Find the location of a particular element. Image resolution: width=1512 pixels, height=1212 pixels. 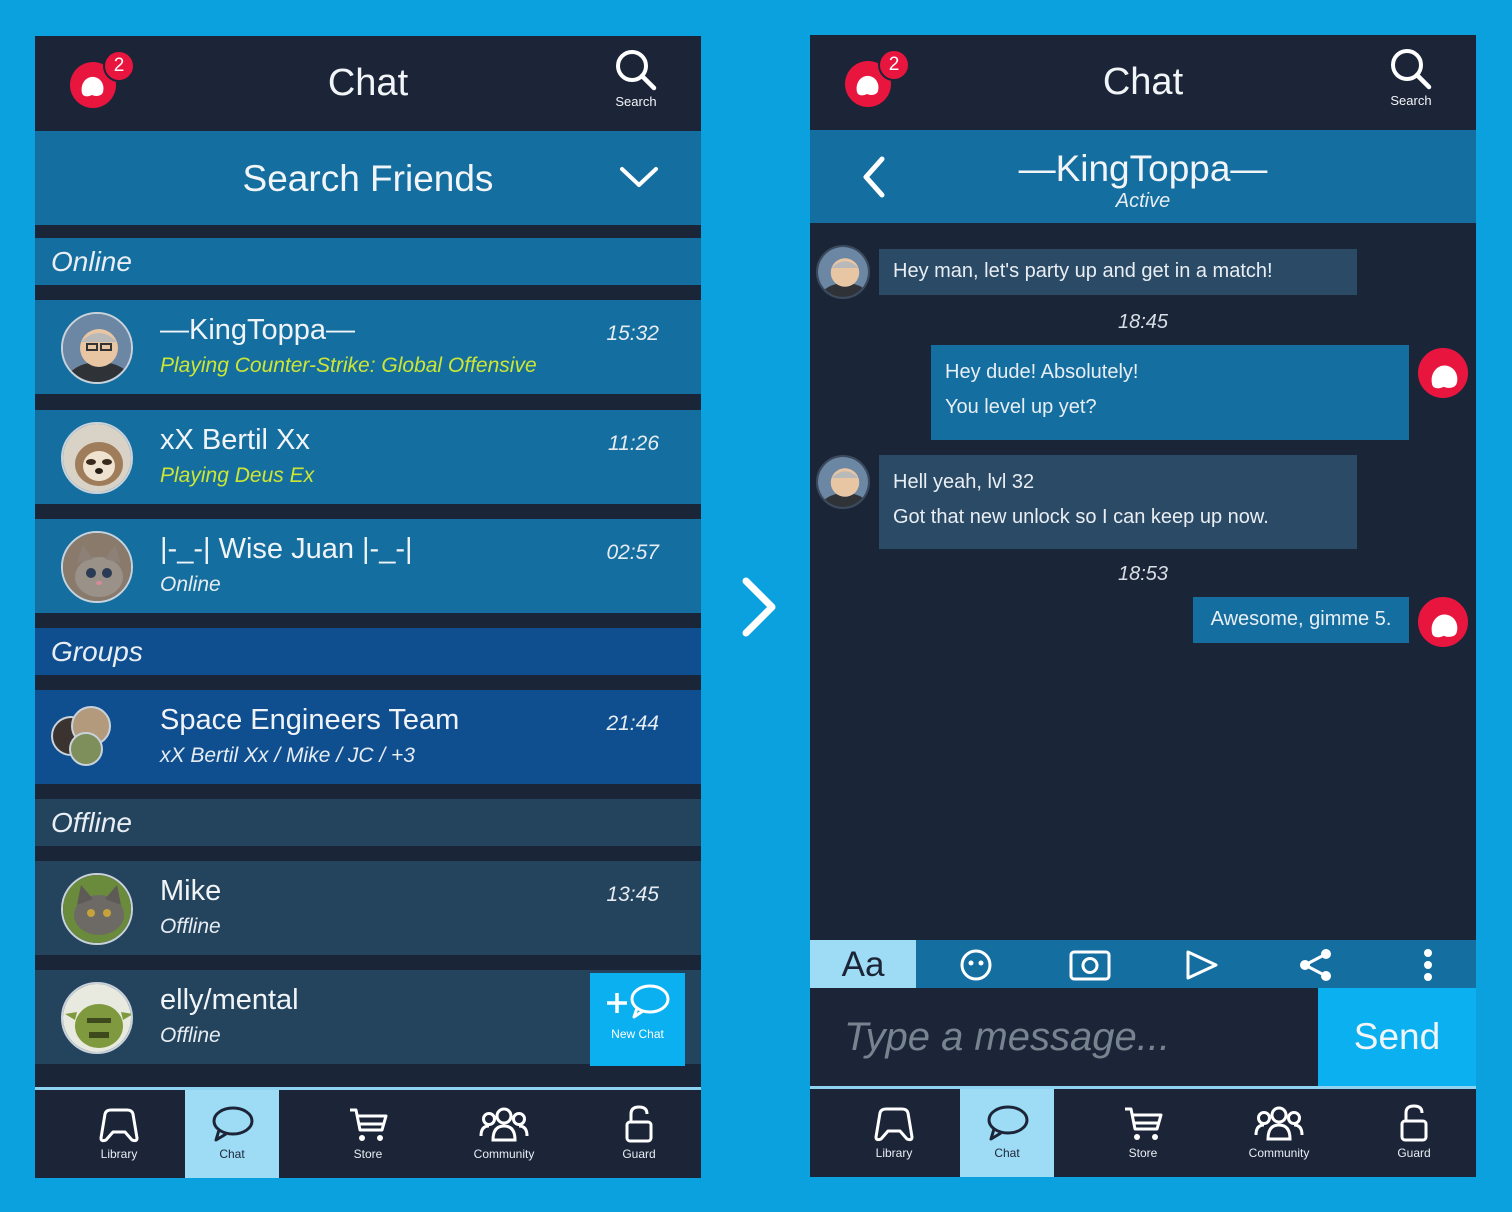

last-message-time: 15:32 is located at coordinates (632, 333).